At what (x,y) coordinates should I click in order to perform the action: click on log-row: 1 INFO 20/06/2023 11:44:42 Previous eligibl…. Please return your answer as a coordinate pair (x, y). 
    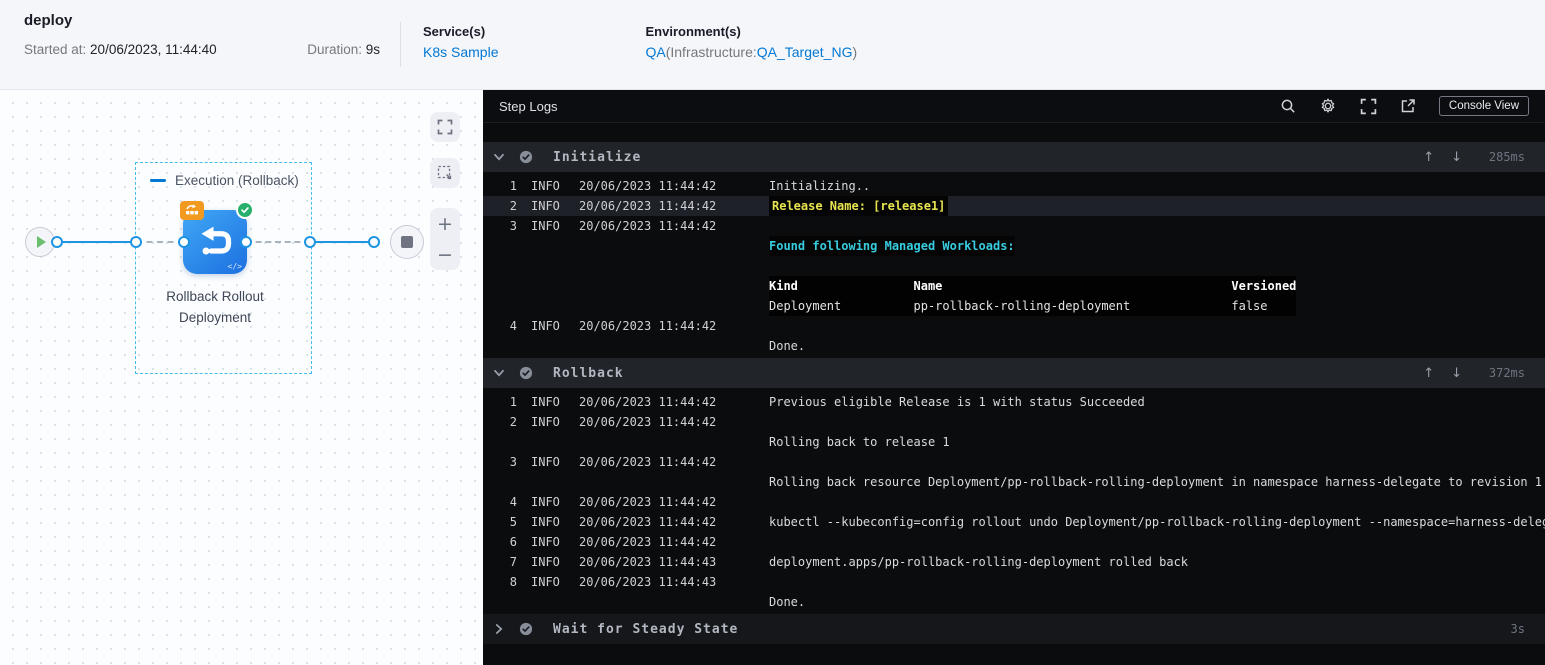
    Looking at the image, I should click on (1014, 402).